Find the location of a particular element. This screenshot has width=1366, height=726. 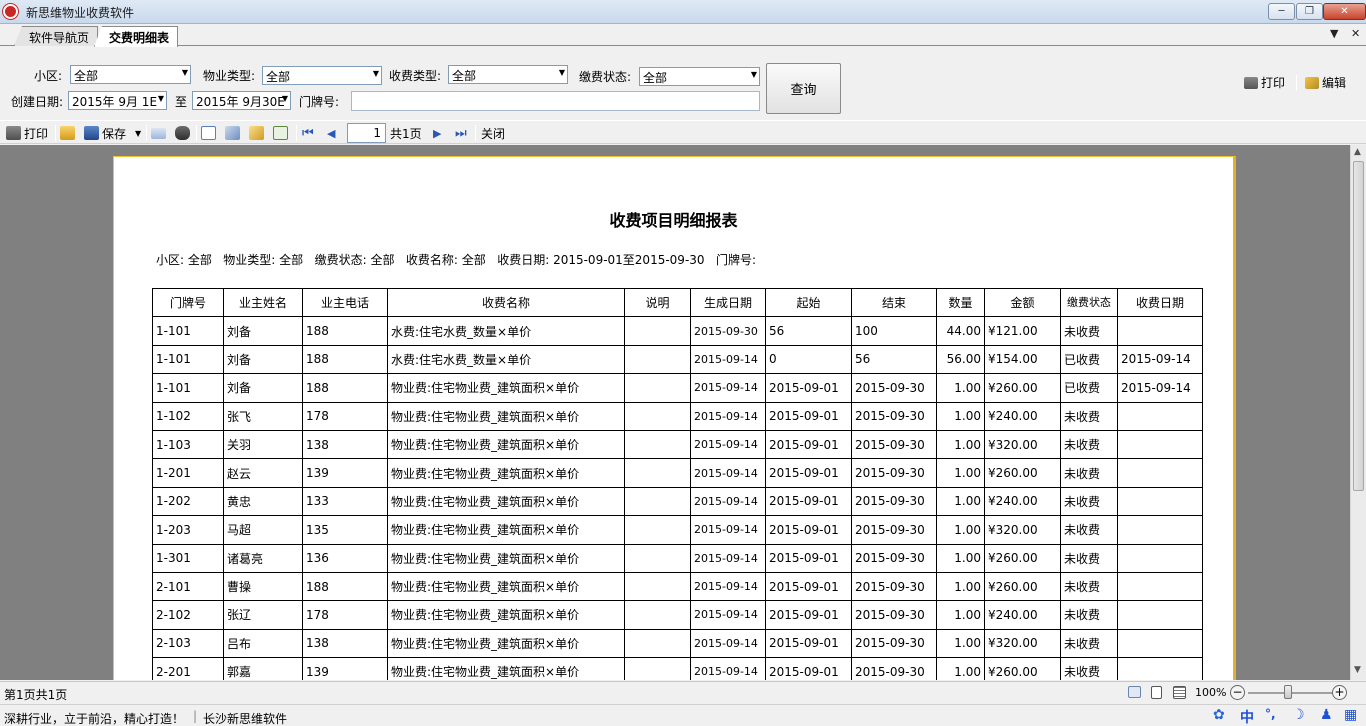

zoom-slider-thumb is located at coordinates (1288, 692).